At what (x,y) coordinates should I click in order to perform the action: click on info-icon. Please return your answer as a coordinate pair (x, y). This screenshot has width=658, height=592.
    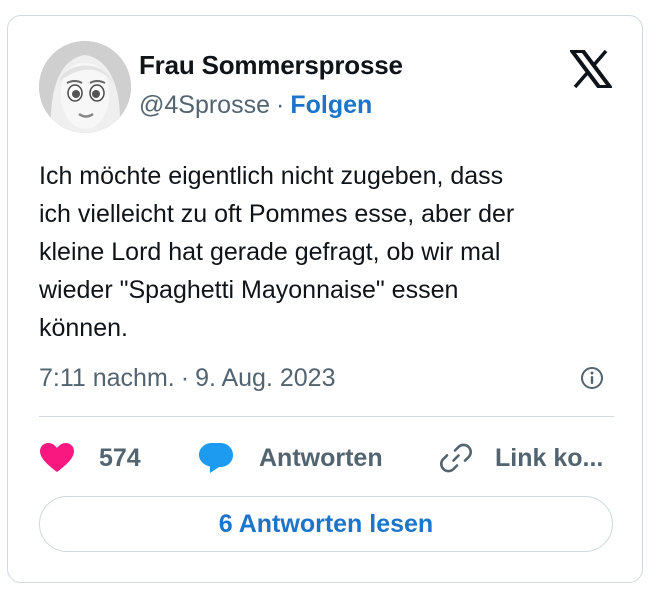
    Looking at the image, I should click on (592, 378).